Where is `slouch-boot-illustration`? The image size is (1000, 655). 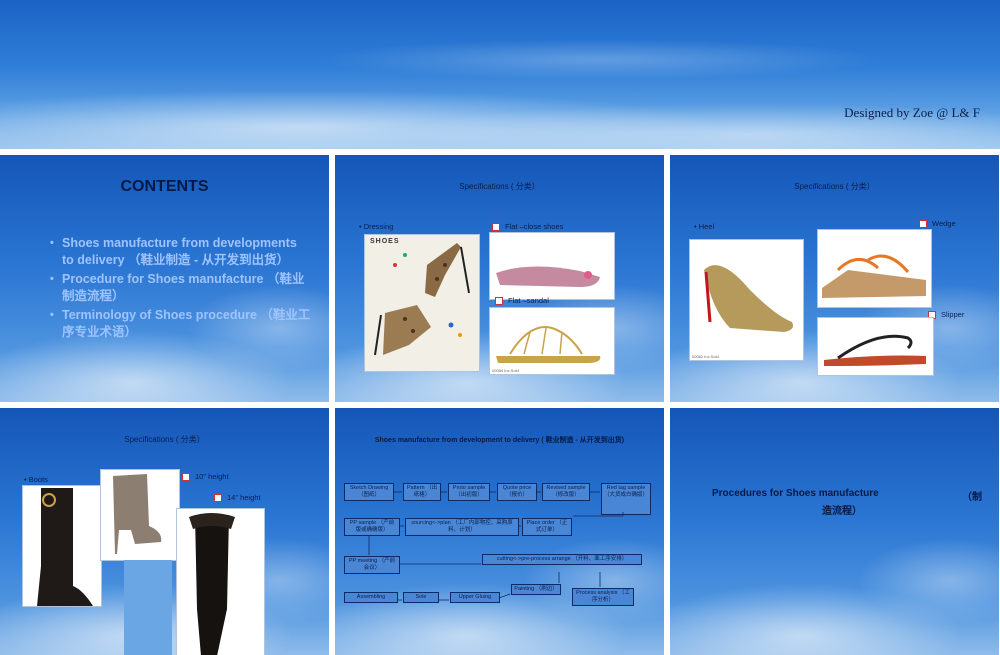
slouch-boot-illustration is located at coordinates (137, 514).